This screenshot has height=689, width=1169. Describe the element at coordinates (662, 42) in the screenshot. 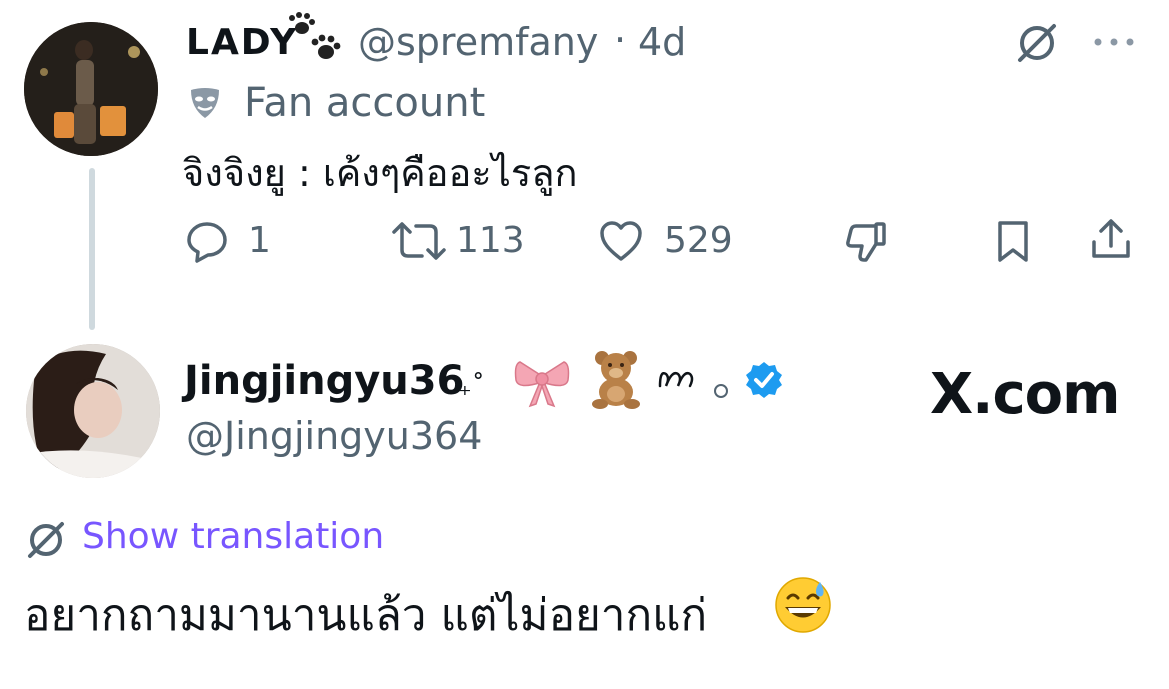

I see `timestamp: 4d` at that location.